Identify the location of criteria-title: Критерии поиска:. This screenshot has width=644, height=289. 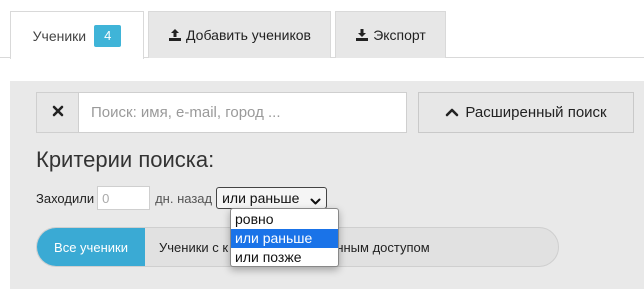
(125, 159).